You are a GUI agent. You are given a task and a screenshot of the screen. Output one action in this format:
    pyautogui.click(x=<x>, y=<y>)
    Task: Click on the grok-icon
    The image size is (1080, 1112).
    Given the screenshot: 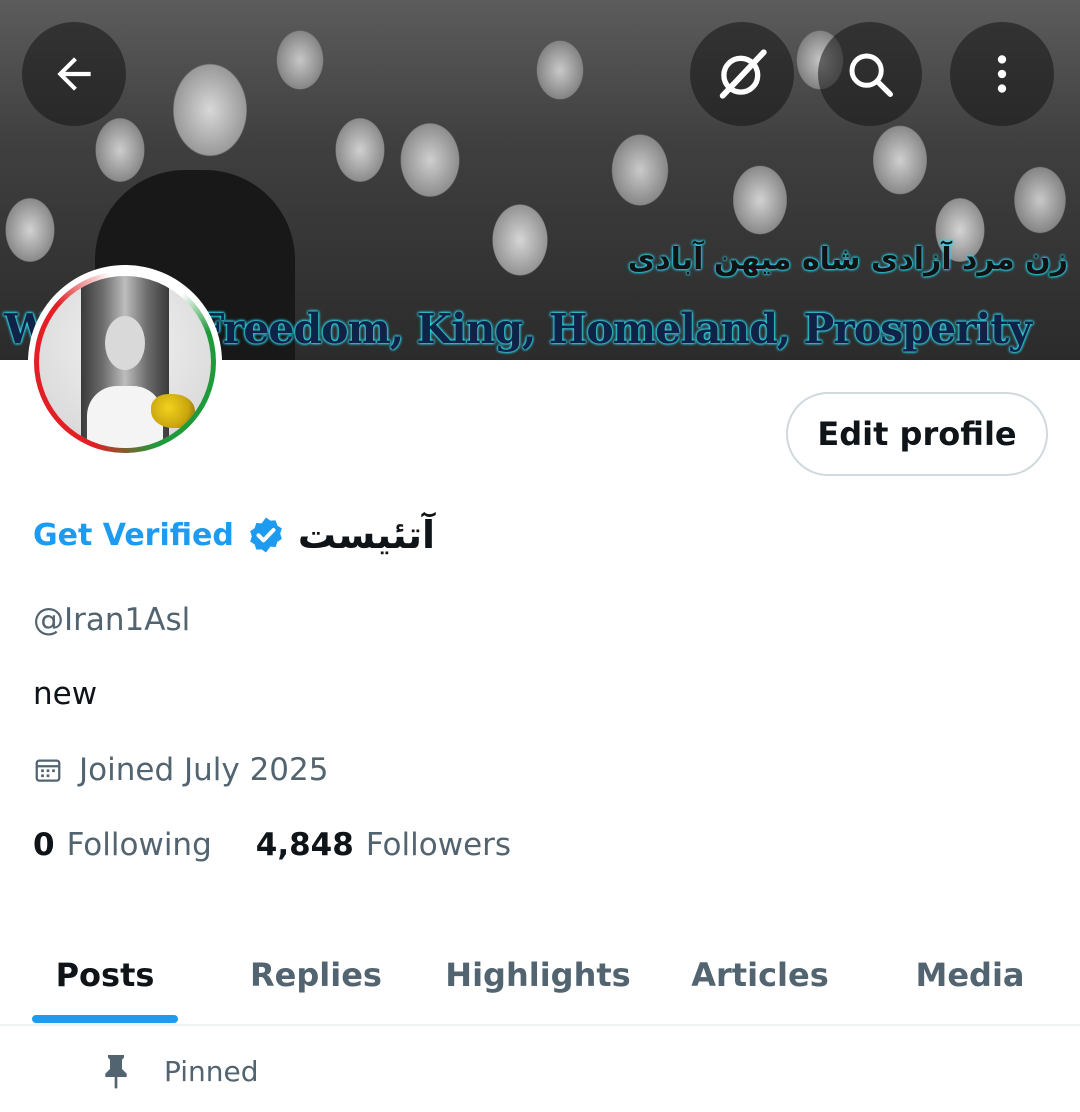 What is the action you would take?
    pyautogui.click(x=743, y=74)
    